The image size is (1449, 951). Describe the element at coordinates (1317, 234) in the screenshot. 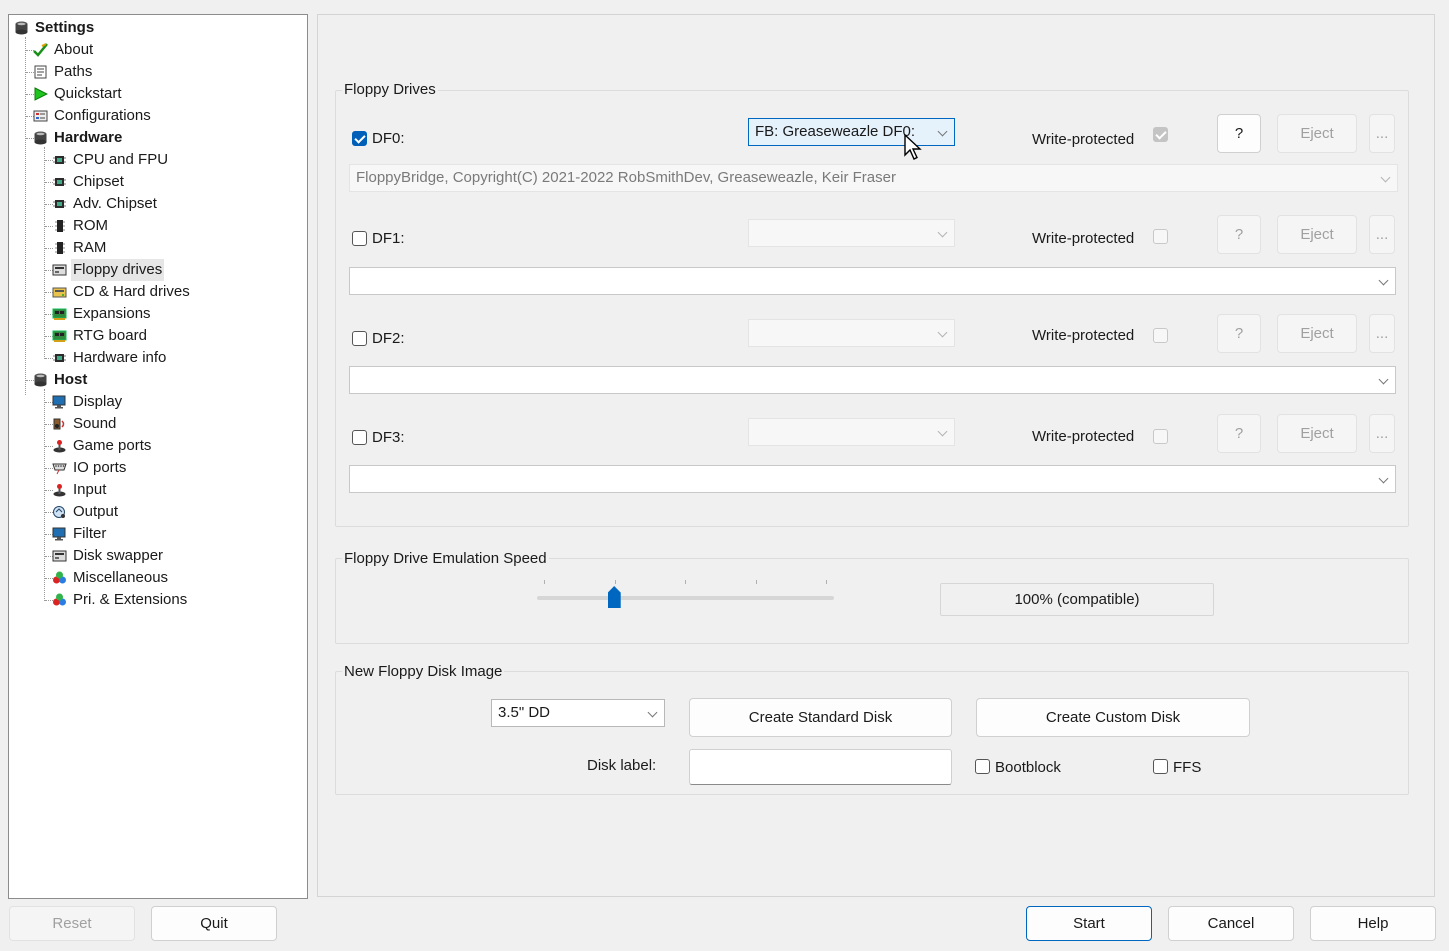

I see `df1-eject-button: Eject` at that location.